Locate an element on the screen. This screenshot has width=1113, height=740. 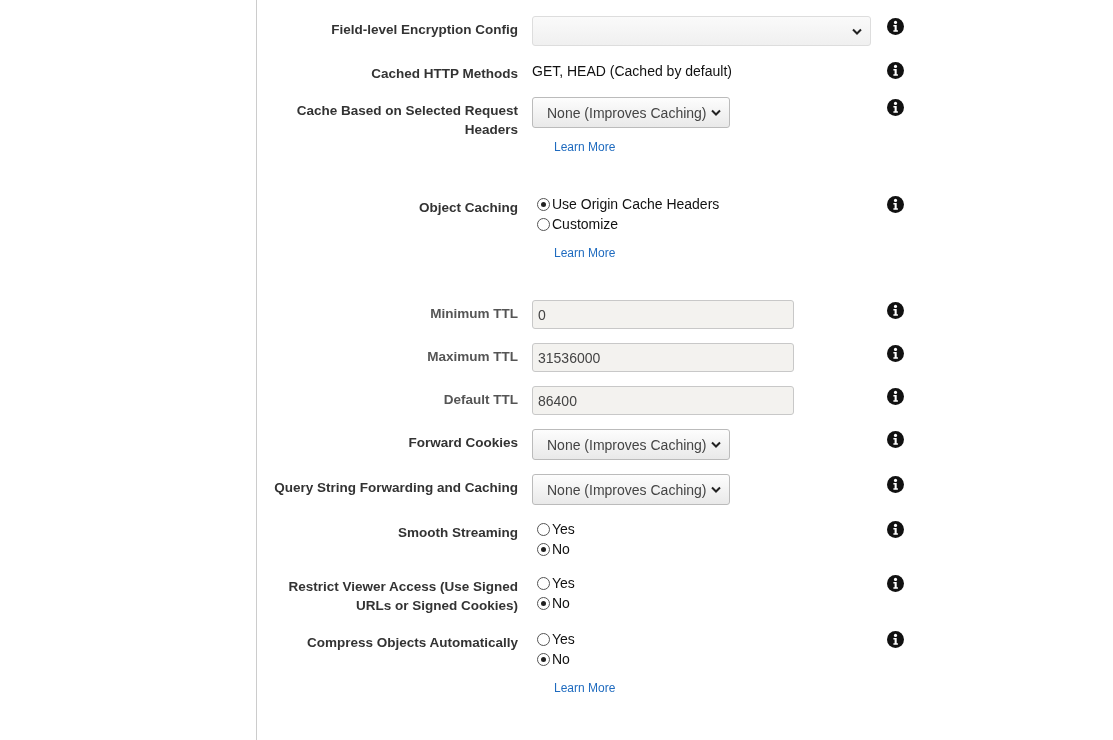
field-label: Cache Based on Selected Request Headers is located at coordinates (406, 120).